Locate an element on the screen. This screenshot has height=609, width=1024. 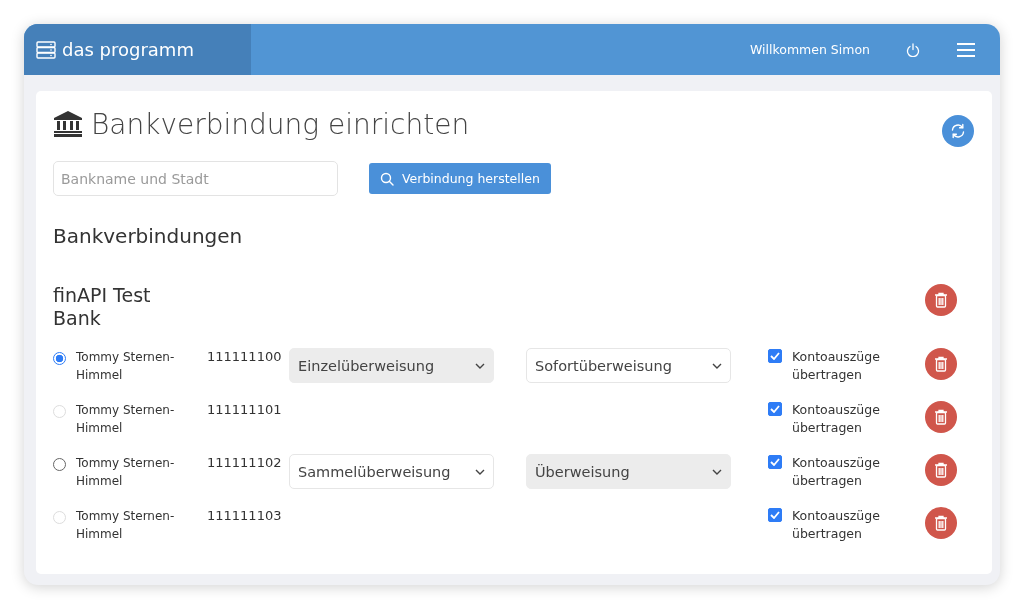
search-field: Bankname und Stadt is located at coordinates (195, 178).